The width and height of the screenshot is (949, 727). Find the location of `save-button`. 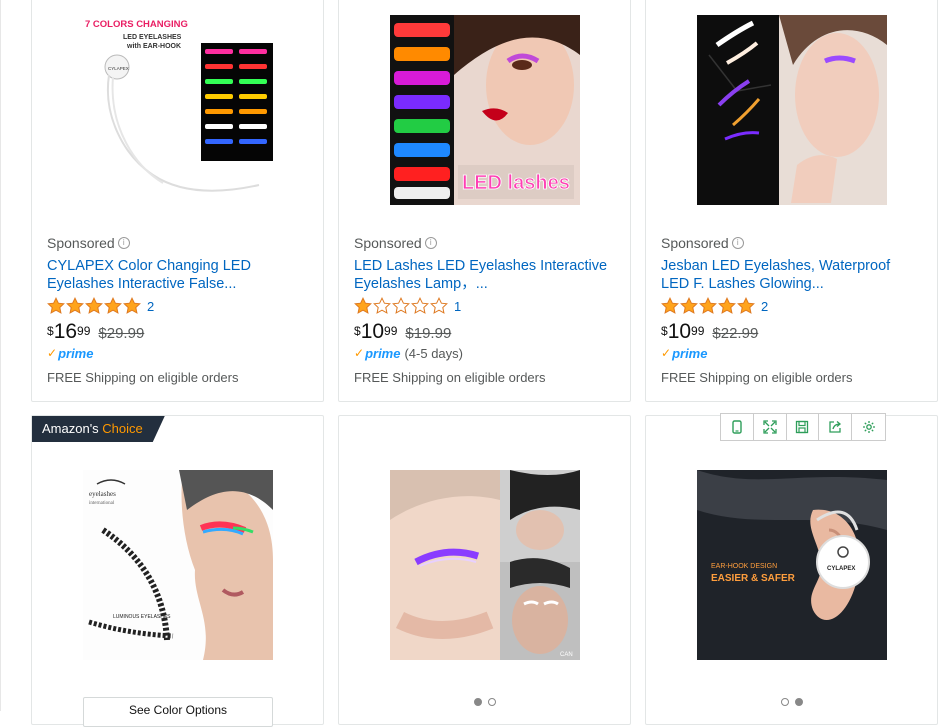

save-button is located at coordinates (803, 427).